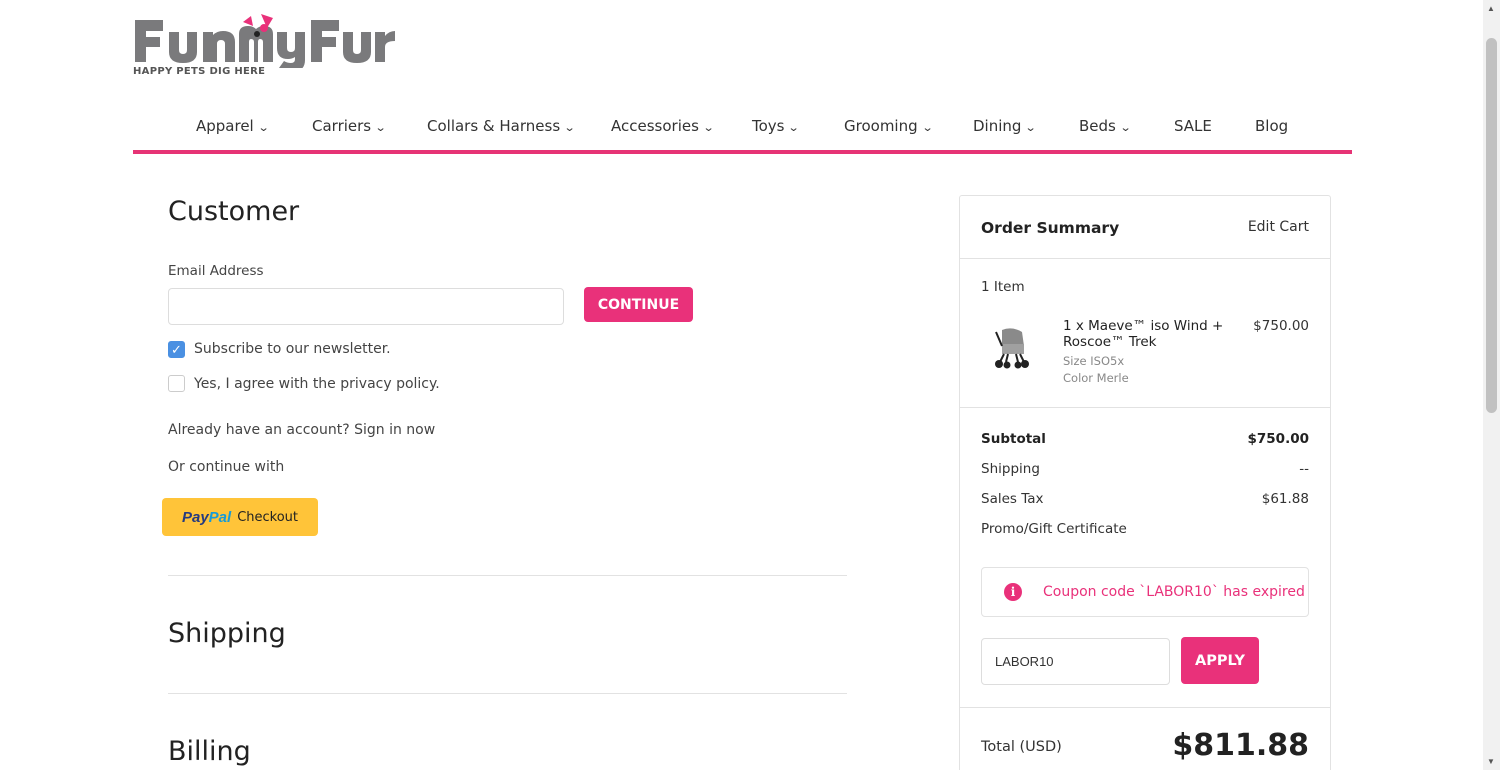 The width and height of the screenshot is (1500, 770). Describe the element at coordinates (1050, 228) in the screenshot. I see `order-summary-title: Order Summary` at that location.